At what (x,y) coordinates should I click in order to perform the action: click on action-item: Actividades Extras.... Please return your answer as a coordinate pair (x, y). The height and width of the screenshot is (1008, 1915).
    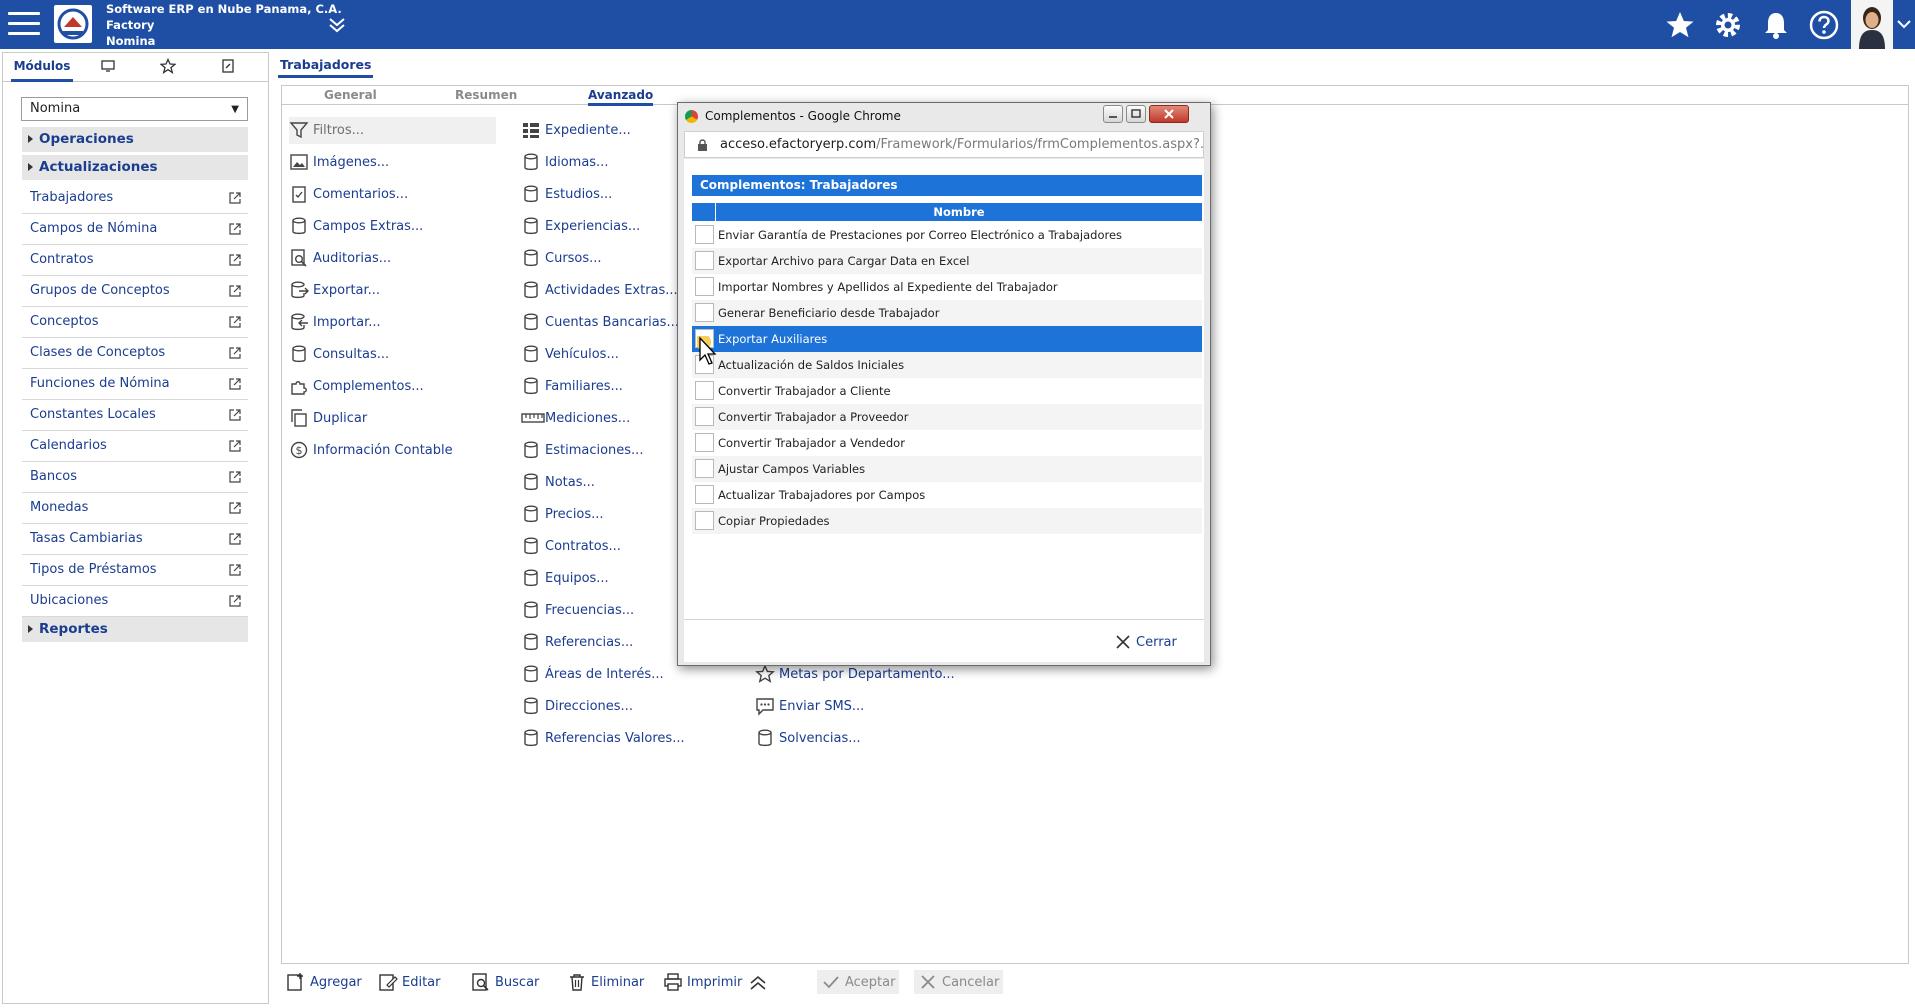
    Looking at the image, I should click on (599, 290).